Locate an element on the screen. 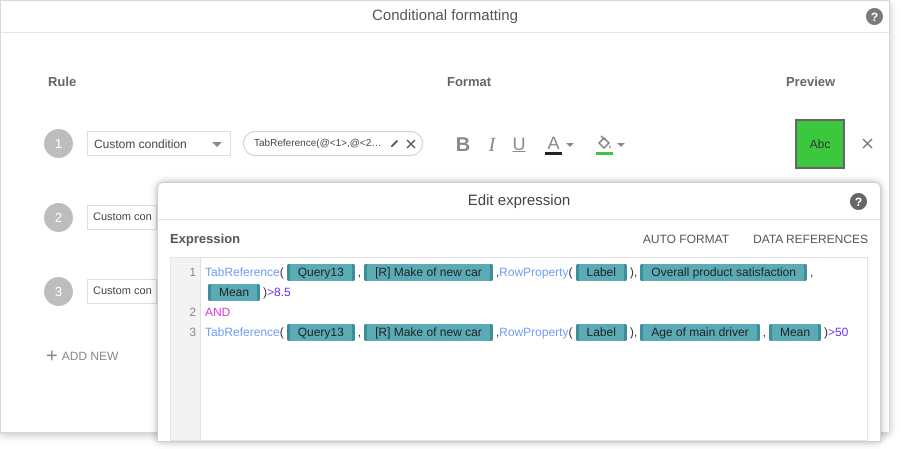  action-link: DATA REFERENCES is located at coordinates (810, 239).